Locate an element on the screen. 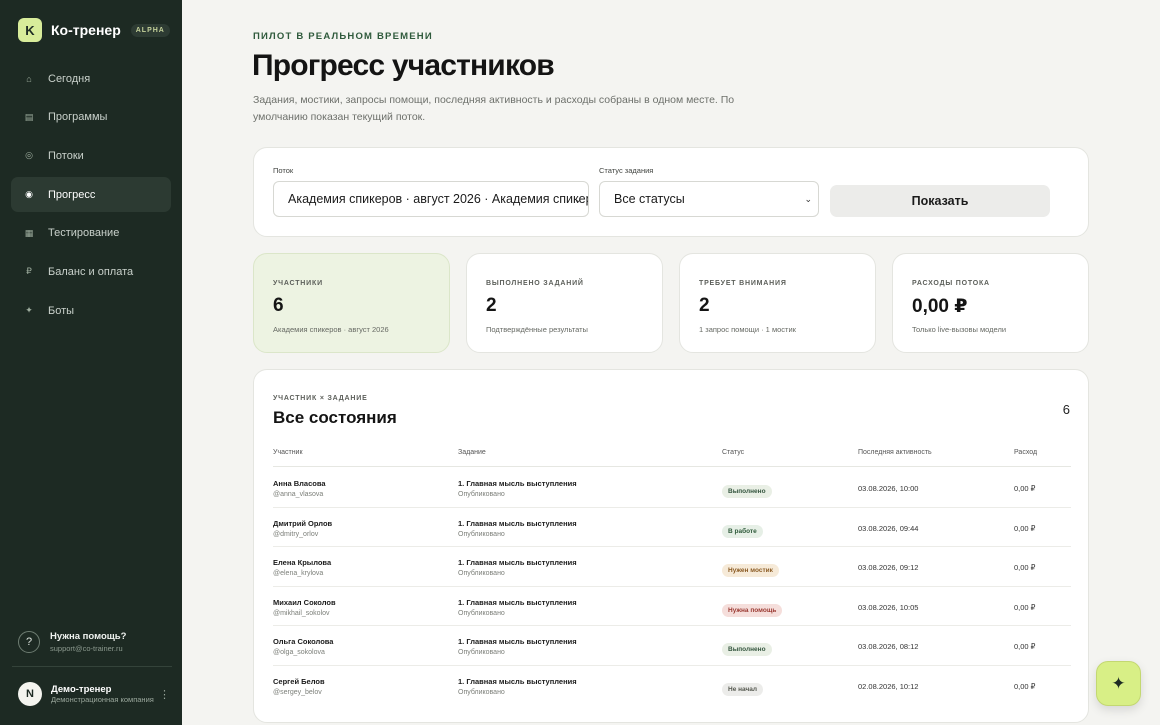 The width and height of the screenshot is (1160, 725). sidebar-item-label: Программы is located at coordinates (78, 117).